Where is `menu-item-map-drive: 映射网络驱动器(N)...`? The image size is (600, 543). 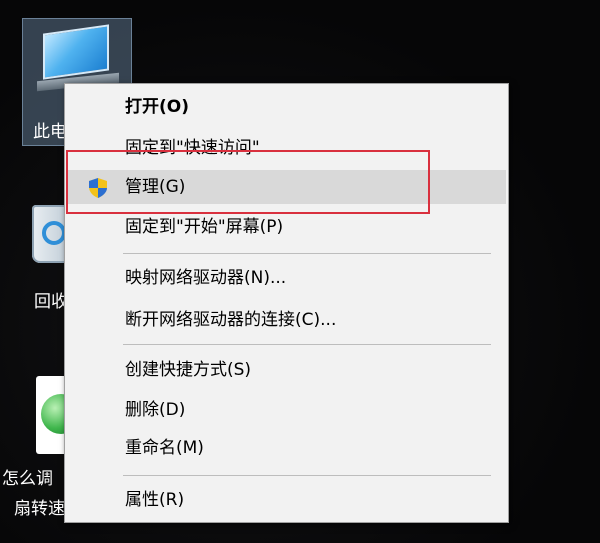 menu-item-map-drive: 映射网络驱动器(N)... is located at coordinates (286, 278).